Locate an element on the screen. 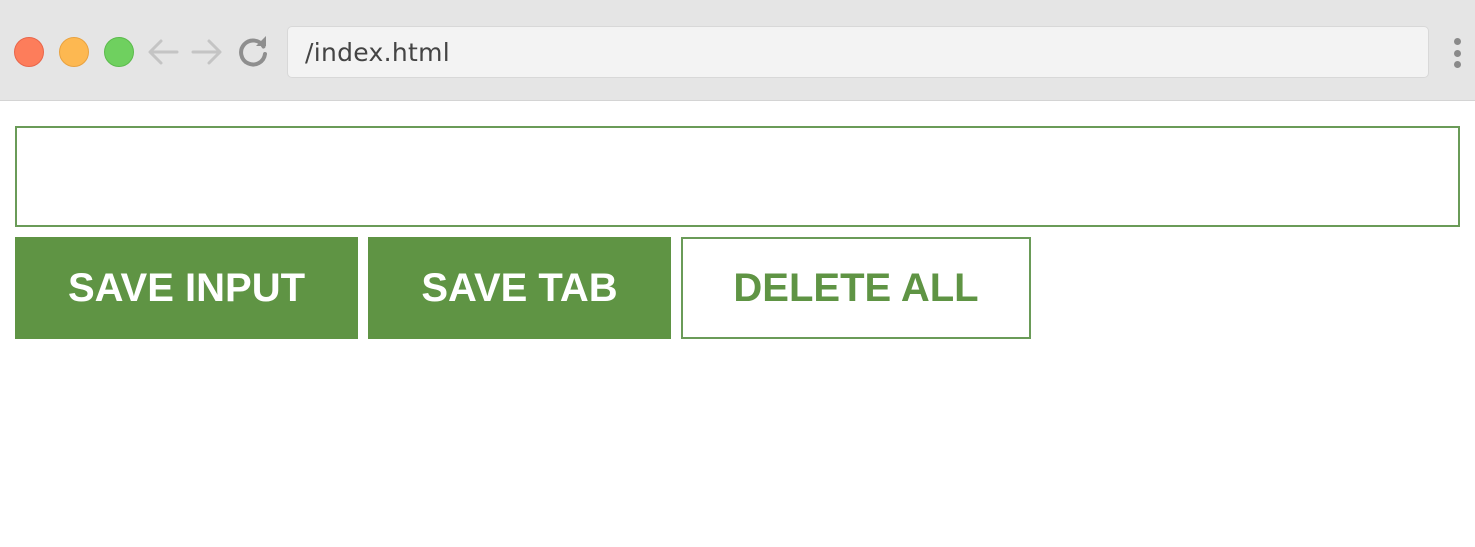 The image size is (1475, 547). arrow-left-icon is located at coordinates (163, 52).